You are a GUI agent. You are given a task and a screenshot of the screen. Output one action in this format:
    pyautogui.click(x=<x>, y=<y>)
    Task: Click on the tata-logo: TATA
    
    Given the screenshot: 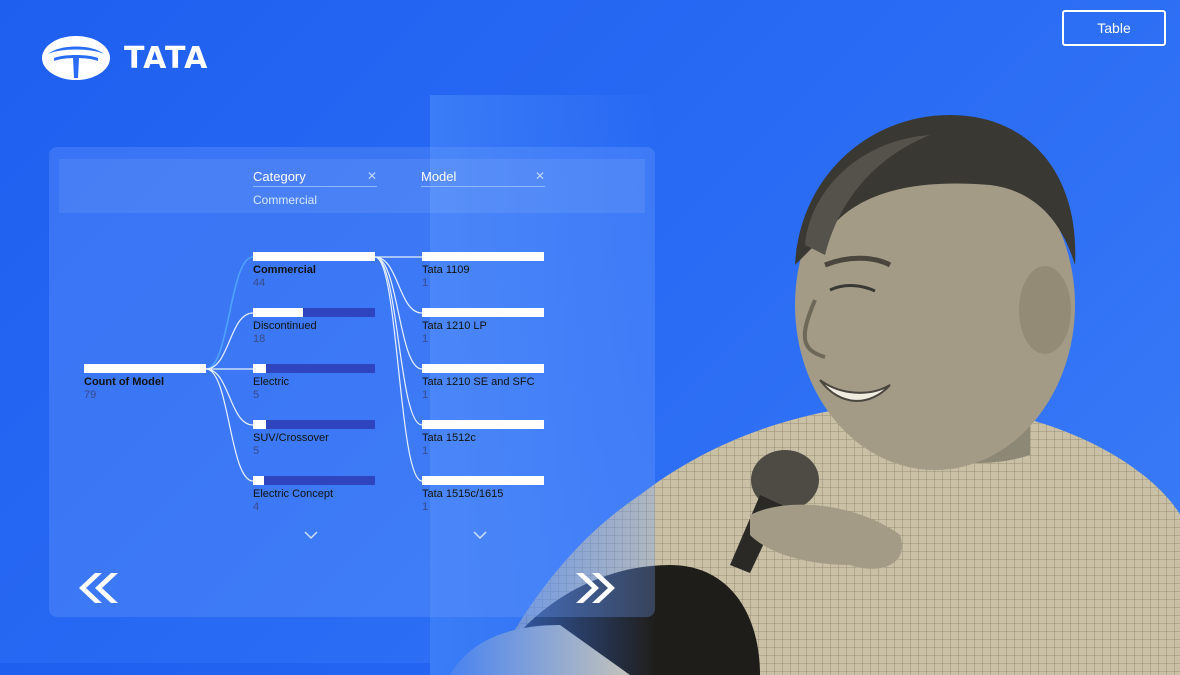 What is the action you would take?
    pyautogui.click(x=124, y=58)
    